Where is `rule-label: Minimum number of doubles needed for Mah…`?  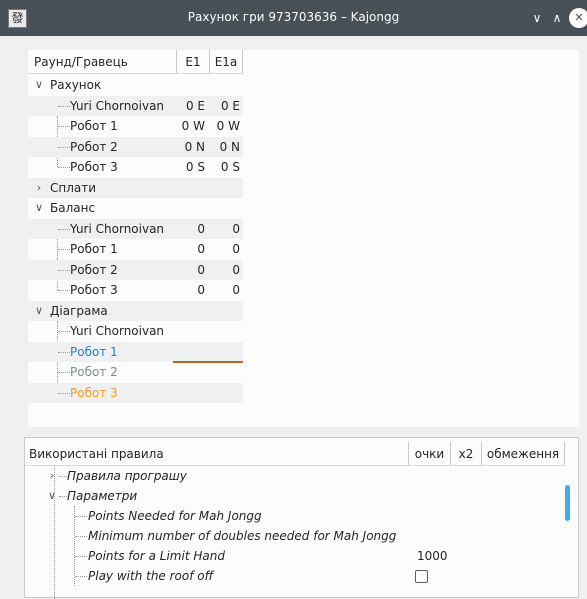
rule-label: Minimum number of doubles needed for Mah… is located at coordinates (242, 536).